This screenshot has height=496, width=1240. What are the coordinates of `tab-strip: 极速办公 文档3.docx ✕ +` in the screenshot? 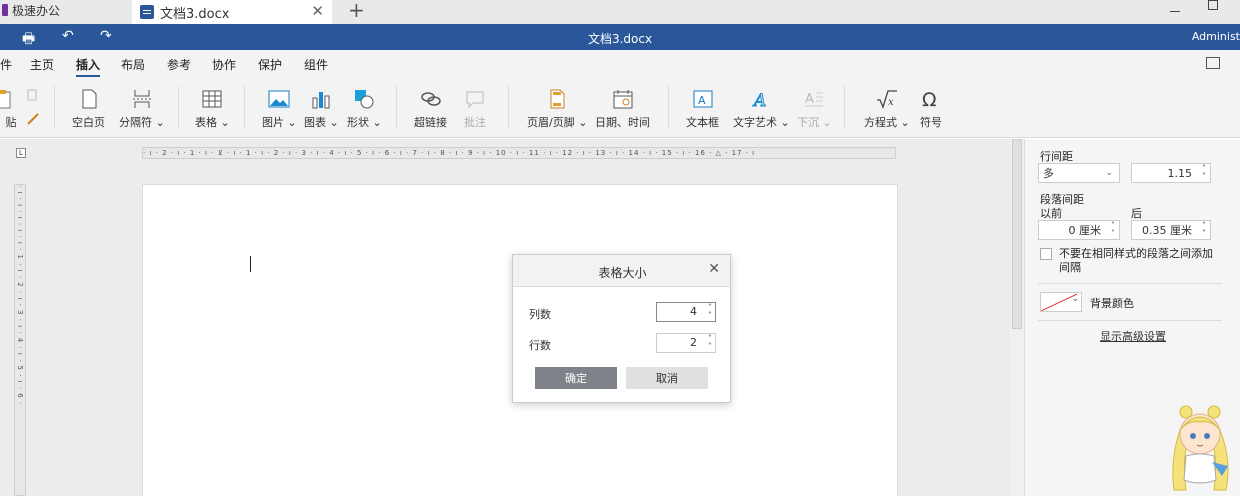 It's located at (620, 12).